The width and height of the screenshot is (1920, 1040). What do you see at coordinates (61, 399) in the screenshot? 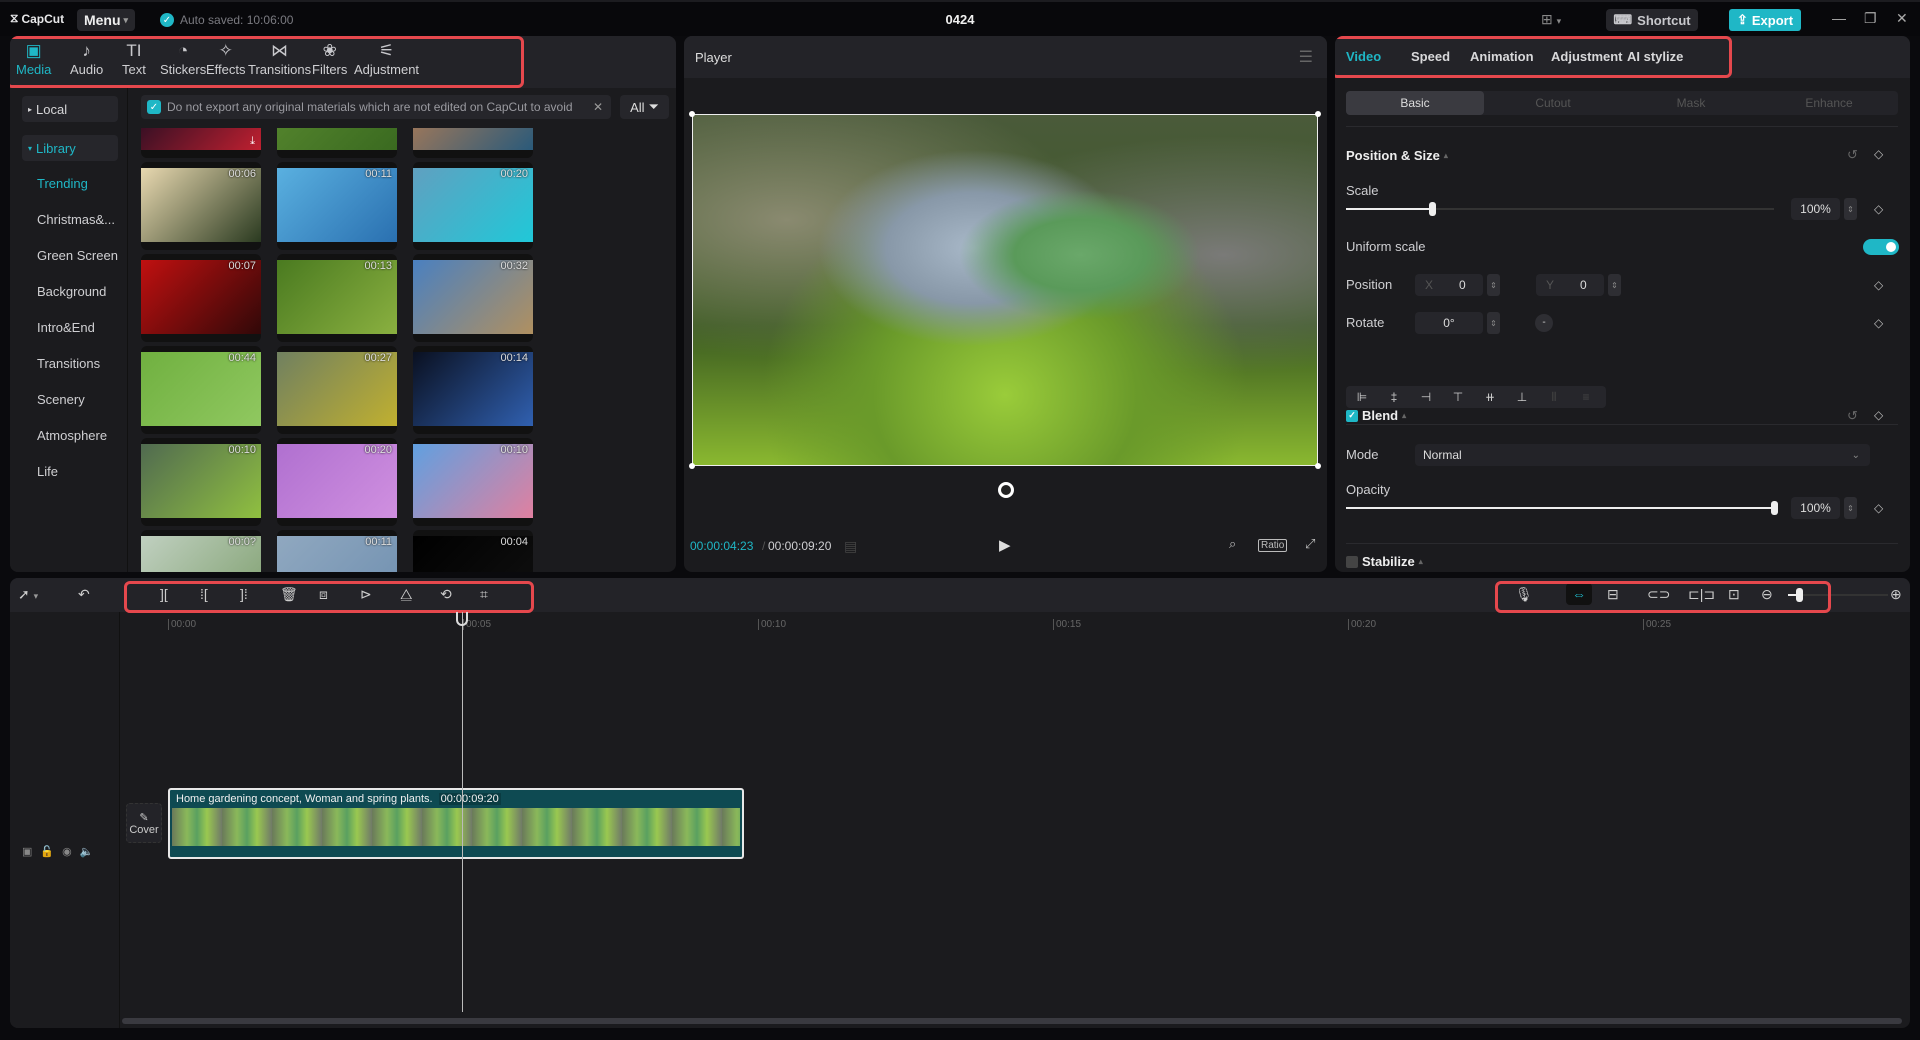
I see `category-item: Scenery` at bounding box center [61, 399].